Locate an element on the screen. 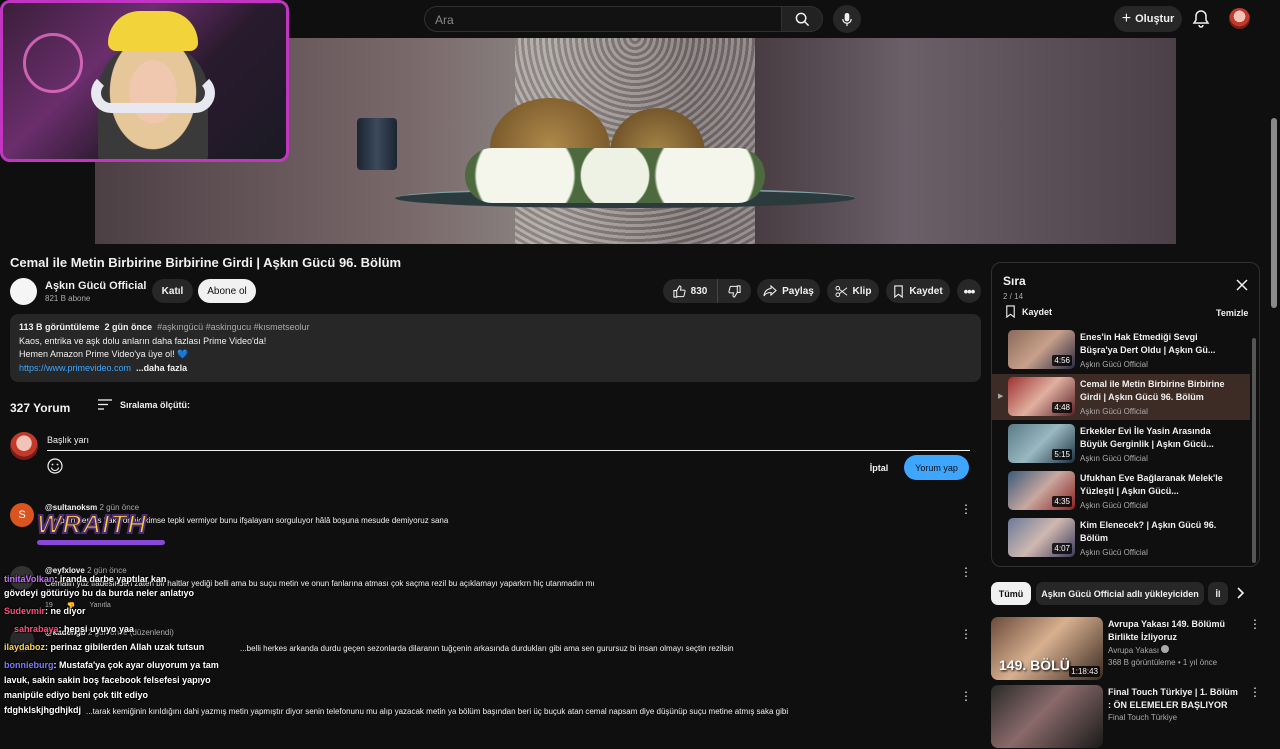 The width and height of the screenshot is (1280, 749). recommended-channel: Final Touch Türkiye is located at coordinates (1143, 717).